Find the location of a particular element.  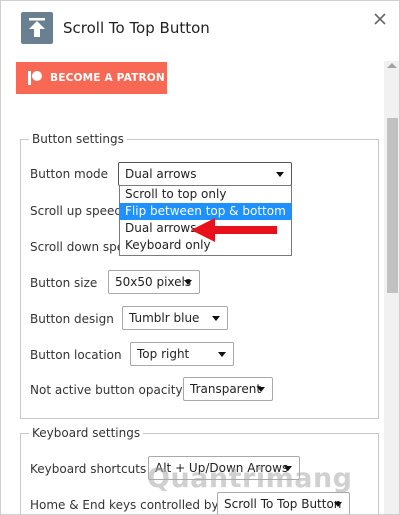

button-mode-label: Button mode is located at coordinates (69, 174).